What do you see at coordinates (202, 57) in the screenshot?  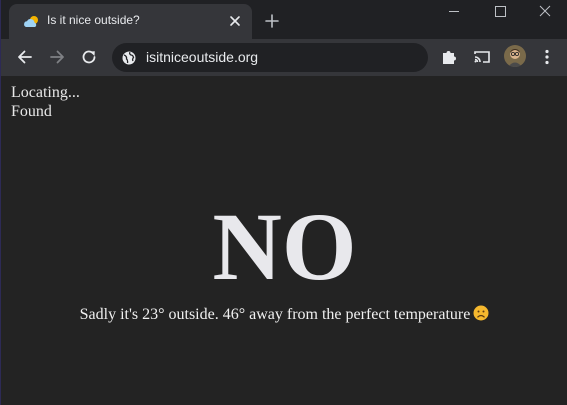 I see `url-text: isitniceoutside.org` at bounding box center [202, 57].